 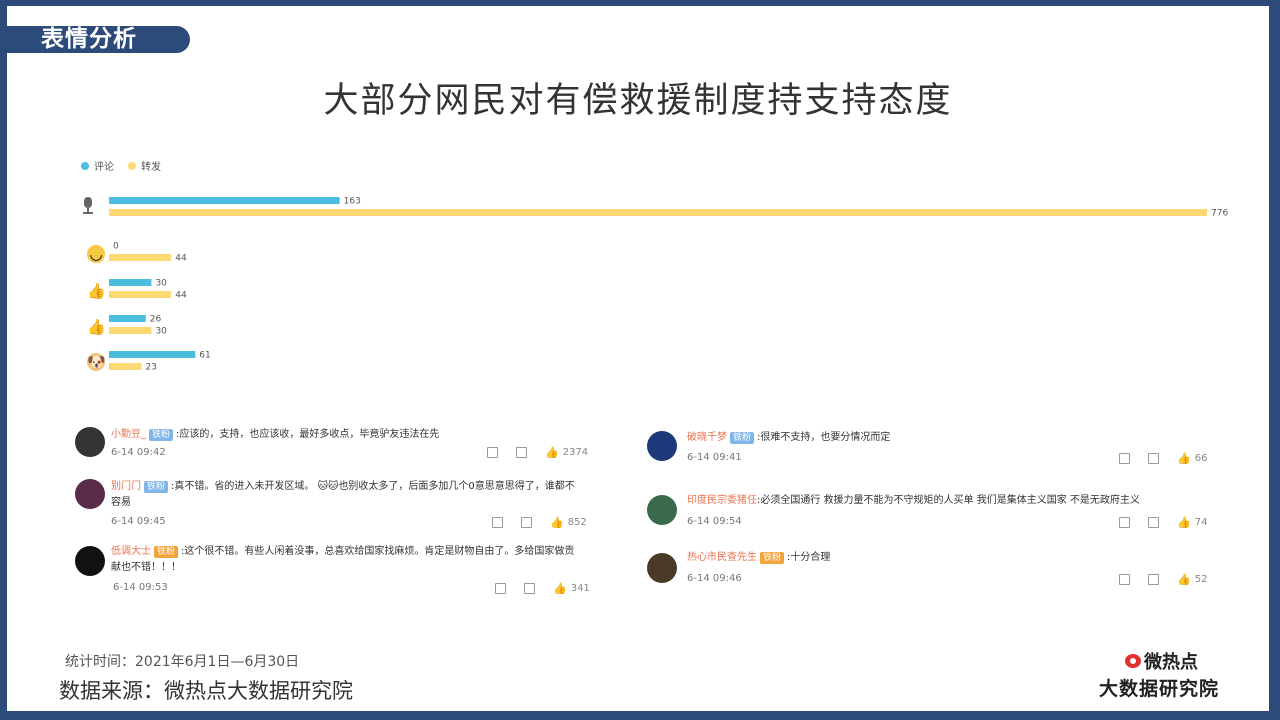 What do you see at coordinates (138, 521) in the screenshot?
I see `comment-time-2: 6-14 09:45` at bounding box center [138, 521].